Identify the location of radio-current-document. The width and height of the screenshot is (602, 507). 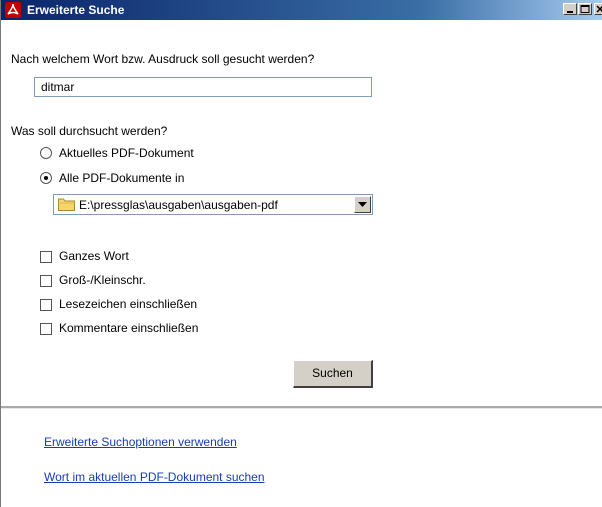
(46, 153).